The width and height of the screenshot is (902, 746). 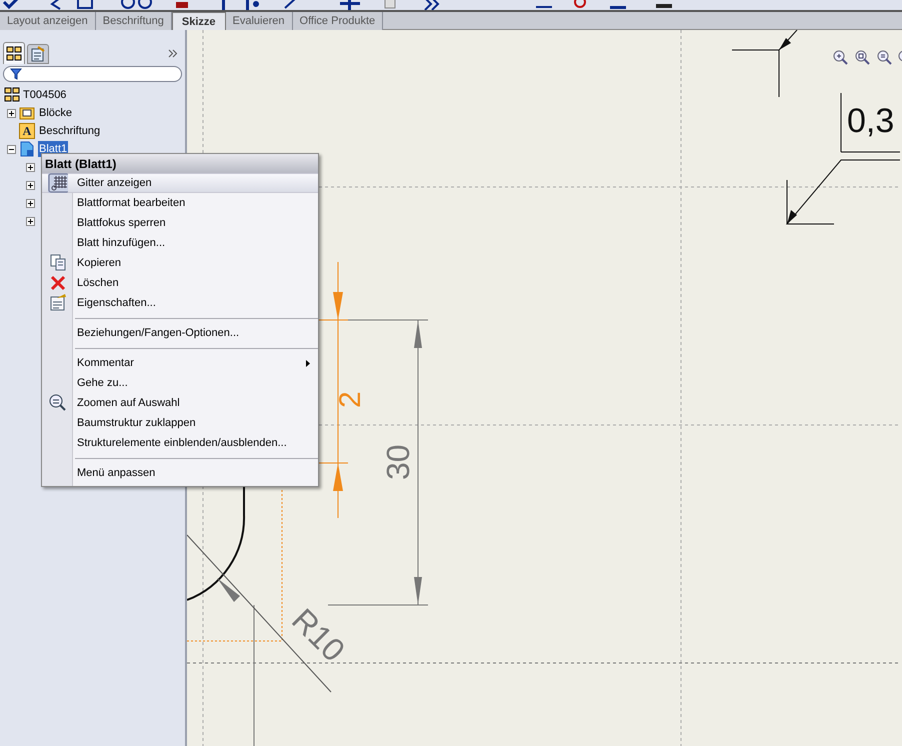 What do you see at coordinates (27, 149) in the screenshot?
I see `sheet-icon` at bounding box center [27, 149].